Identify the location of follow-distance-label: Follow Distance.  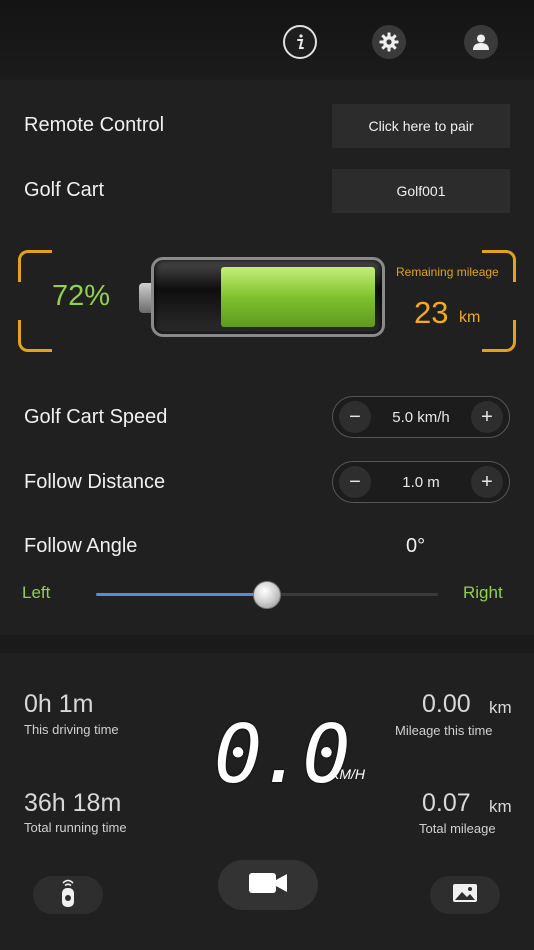
(95, 482).